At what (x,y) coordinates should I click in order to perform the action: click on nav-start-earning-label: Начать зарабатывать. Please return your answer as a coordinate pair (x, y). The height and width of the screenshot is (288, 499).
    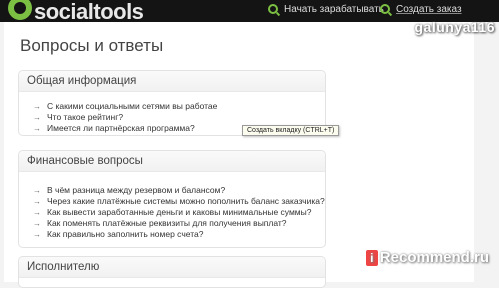
    Looking at the image, I should click on (334, 9).